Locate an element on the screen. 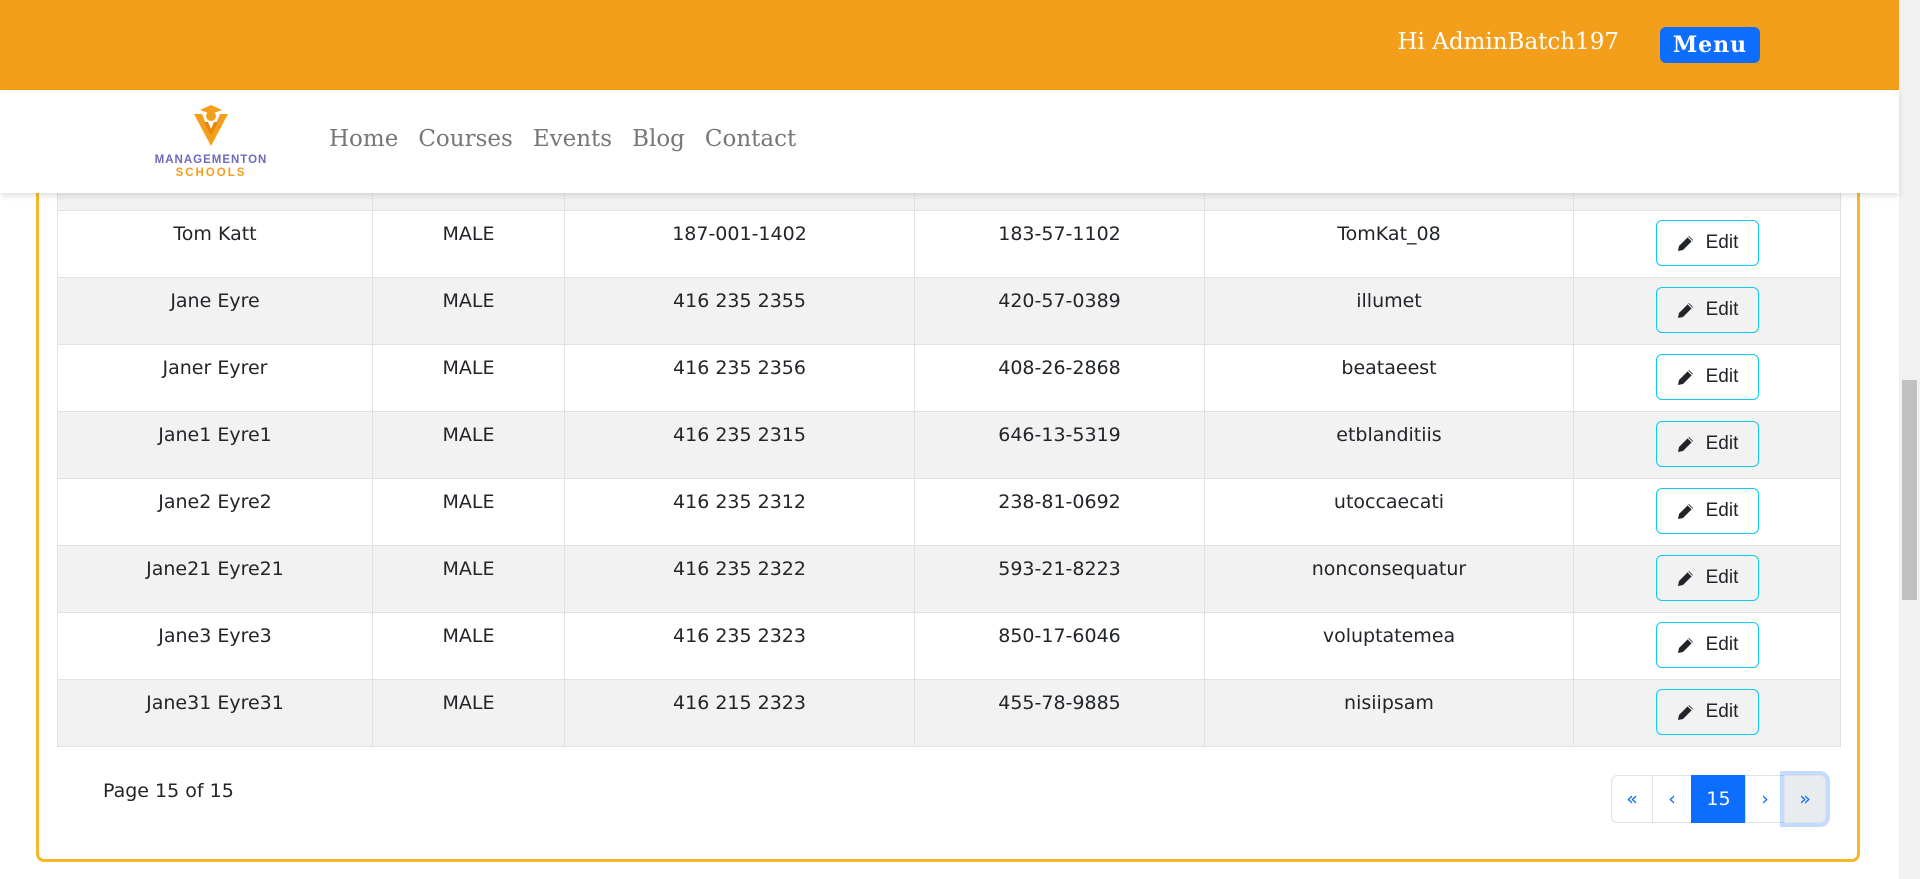 The width and height of the screenshot is (1920, 879). cell-name: Tom Katt is located at coordinates (215, 244).